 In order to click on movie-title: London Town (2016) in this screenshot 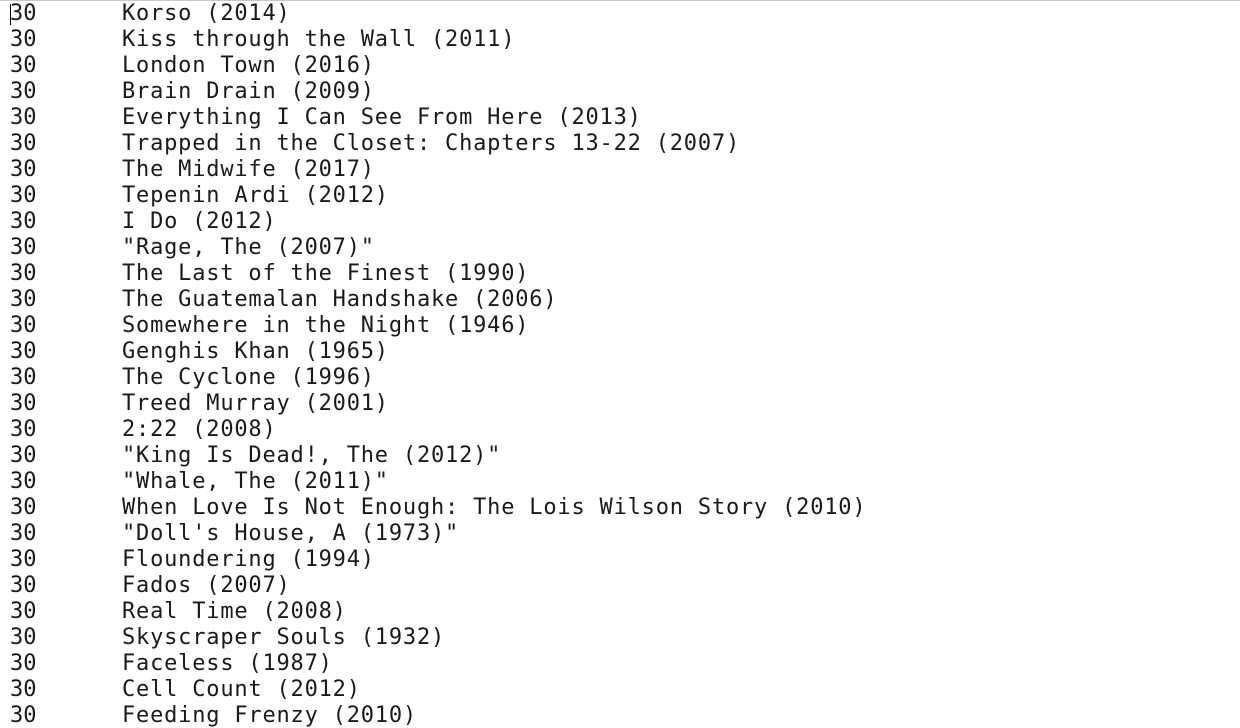, I will do `click(248, 65)`.